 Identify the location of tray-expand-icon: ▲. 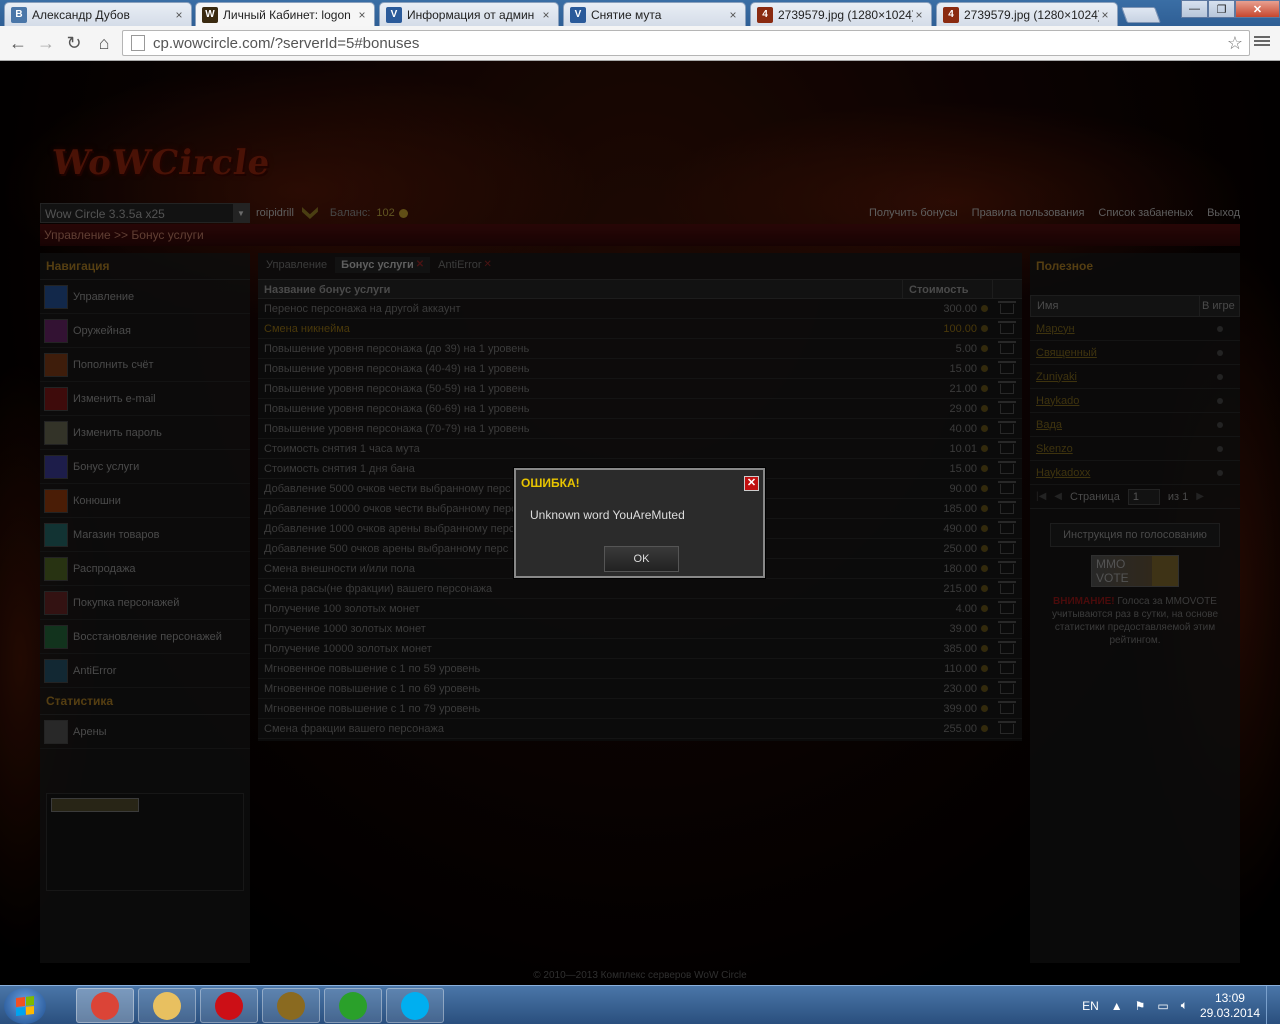
(1117, 1006).